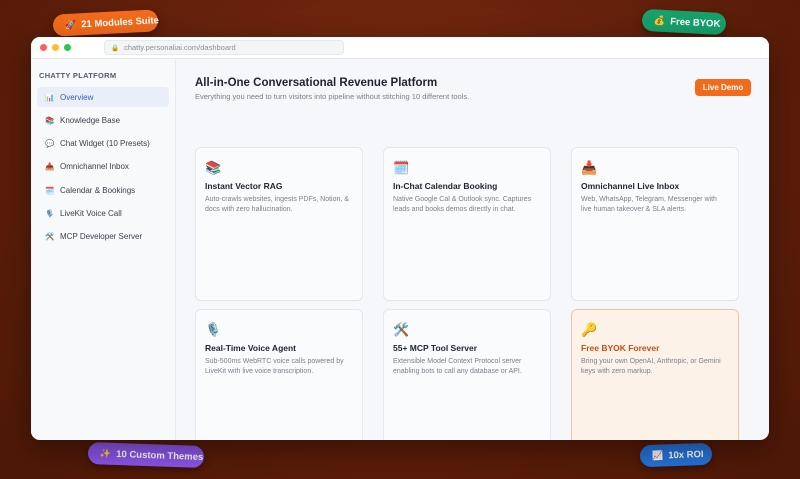  Describe the element at coordinates (115, 48) in the screenshot. I see `lock-icon: 🔒` at that location.